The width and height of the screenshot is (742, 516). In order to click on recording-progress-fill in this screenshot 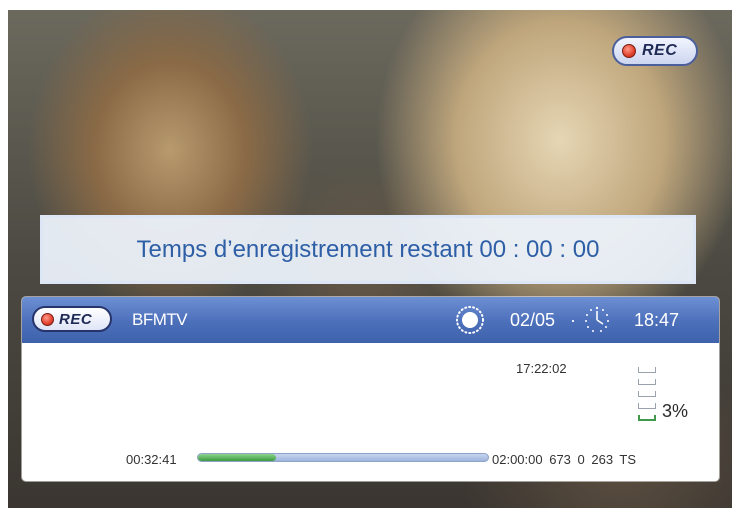, I will do `click(237, 457)`.